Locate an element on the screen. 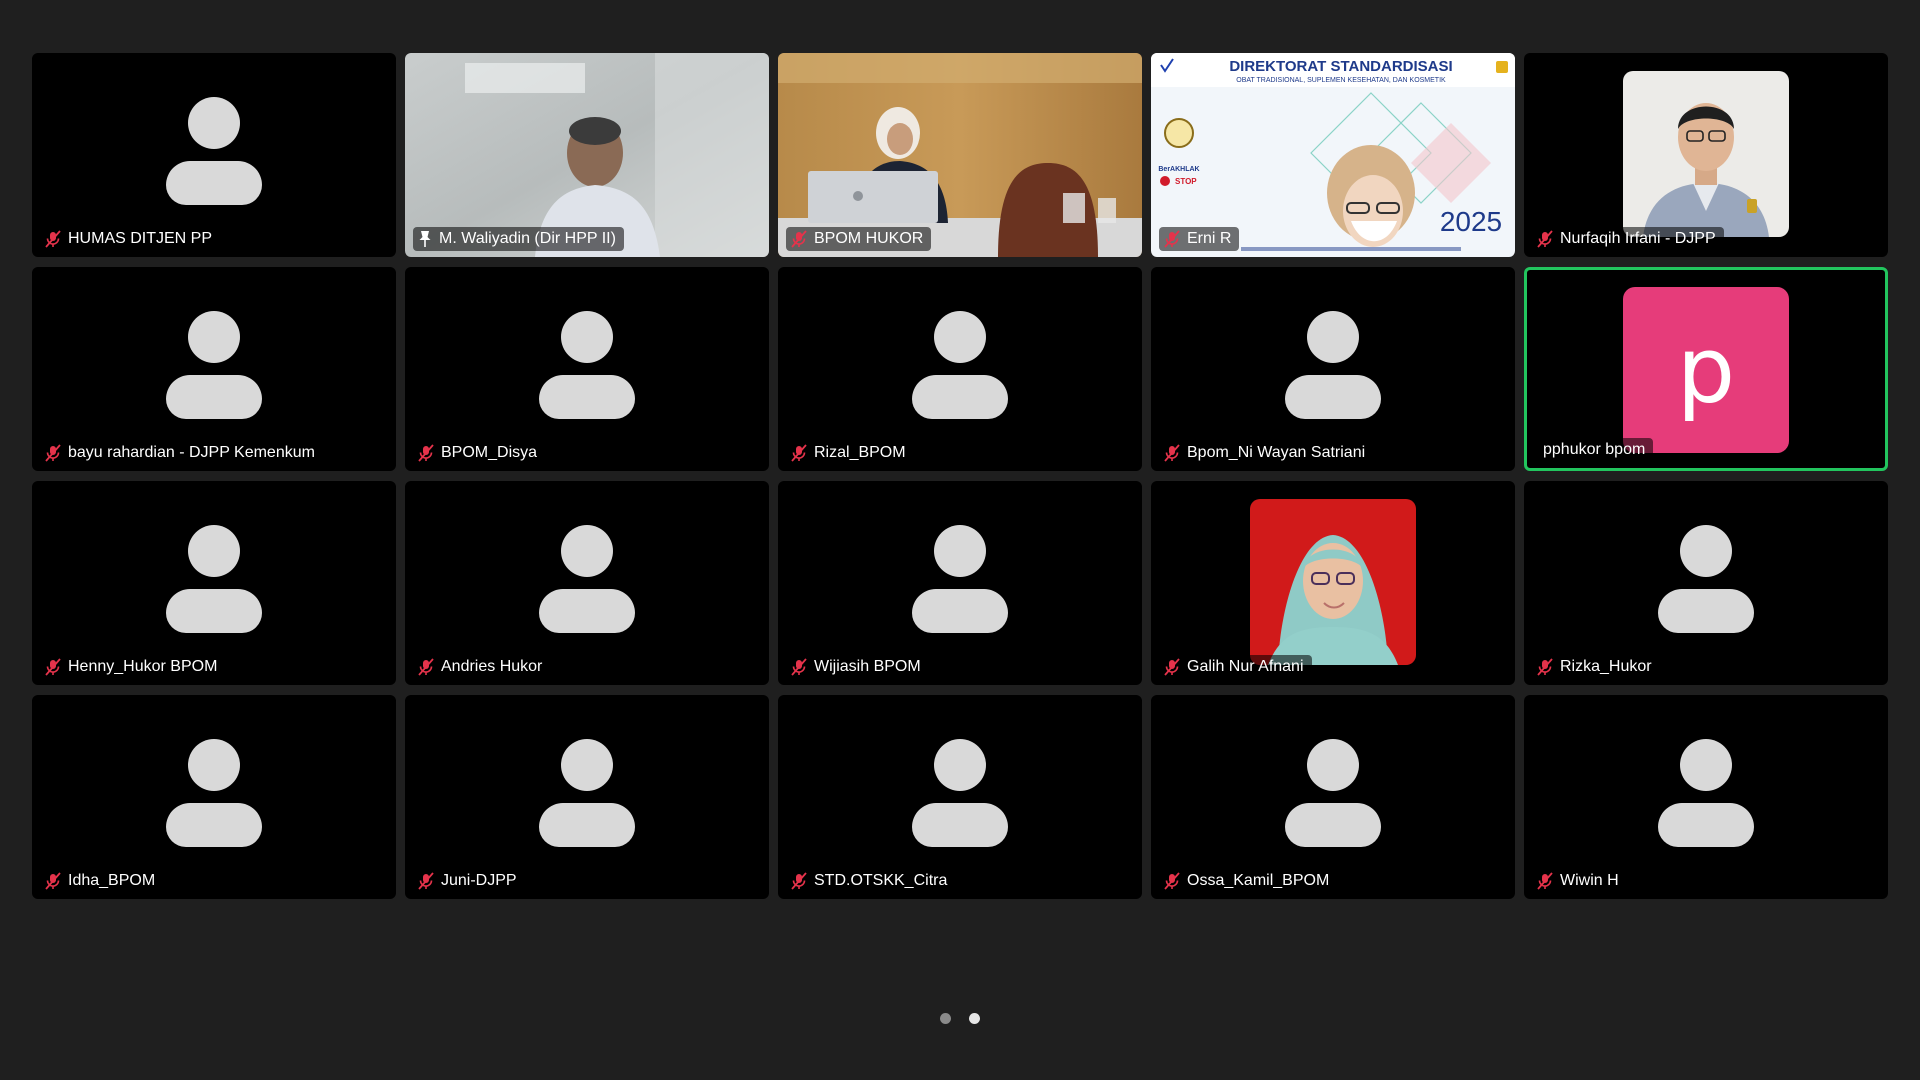  participant-name: BPOM HUKOR is located at coordinates (869, 238).